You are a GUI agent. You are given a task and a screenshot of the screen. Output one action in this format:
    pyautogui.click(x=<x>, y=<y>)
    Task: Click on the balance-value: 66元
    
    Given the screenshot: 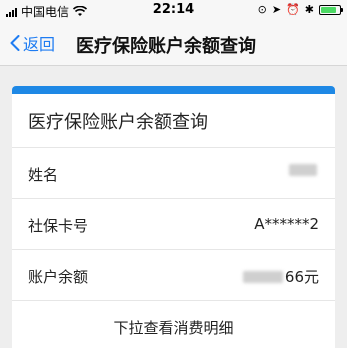 What is the action you would take?
    pyautogui.click(x=280, y=276)
    